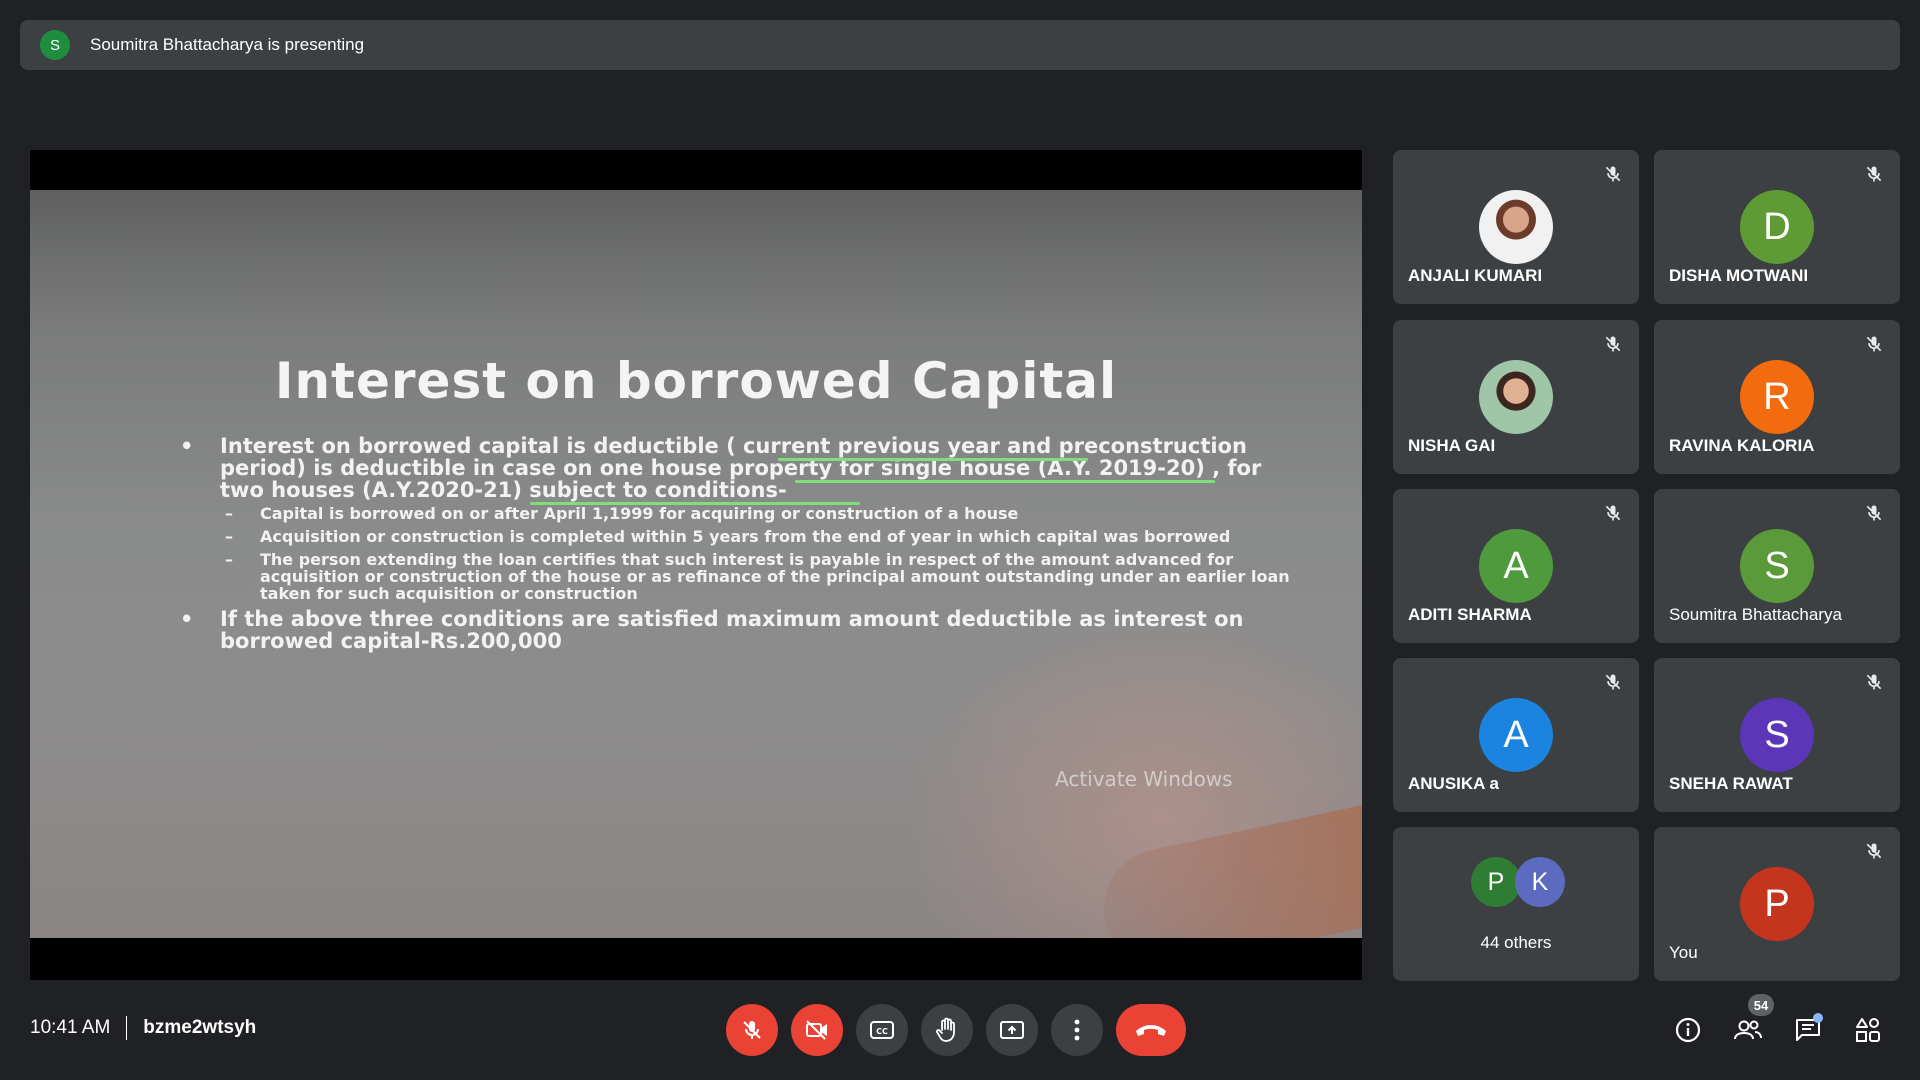 The width and height of the screenshot is (1920, 1080). I want to click on info-icon, so click(1688, 1030).